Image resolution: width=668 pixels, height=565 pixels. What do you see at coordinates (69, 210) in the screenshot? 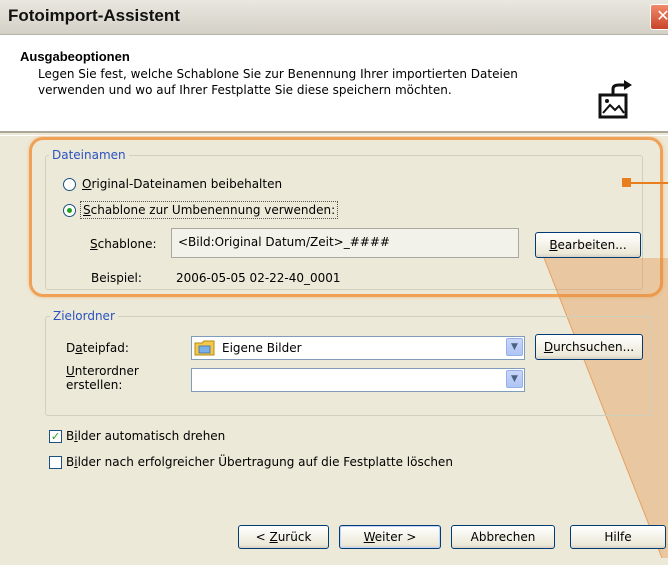
I see `radio-use-template` at bounding box center [69, 210].